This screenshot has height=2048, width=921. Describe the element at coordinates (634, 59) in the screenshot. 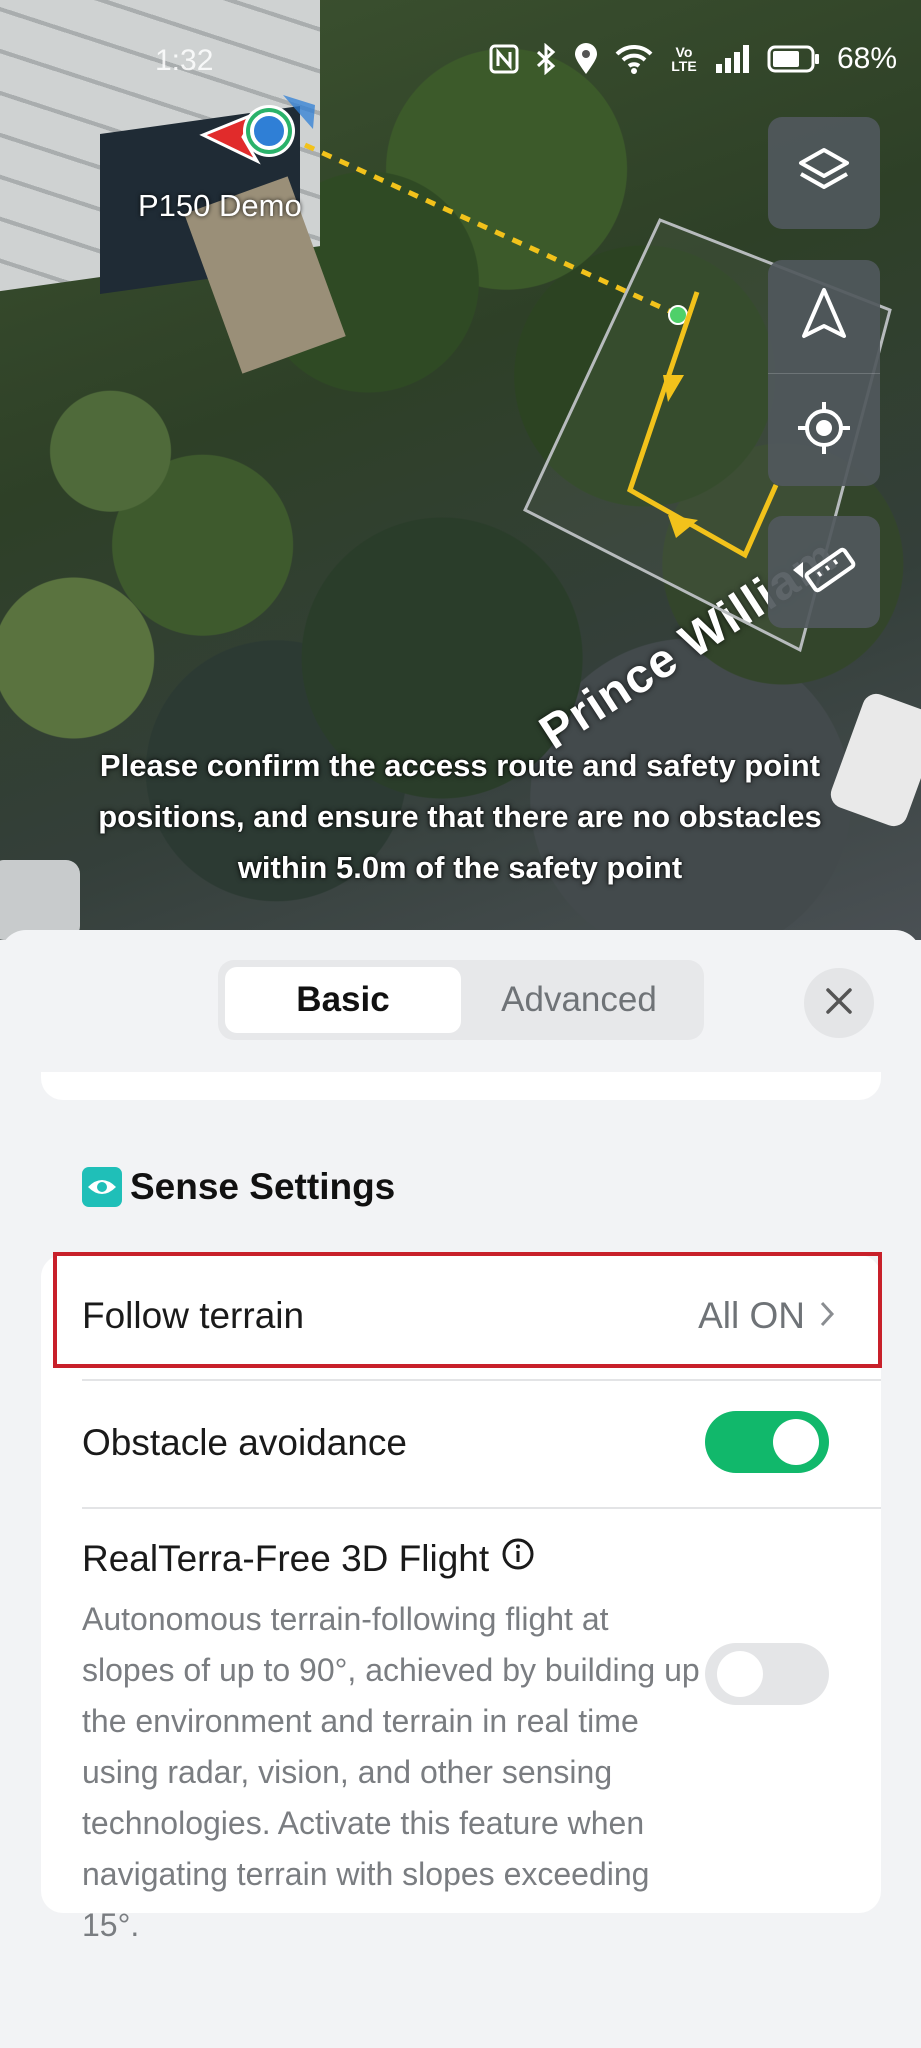

I see `wifi-icon` at that location.